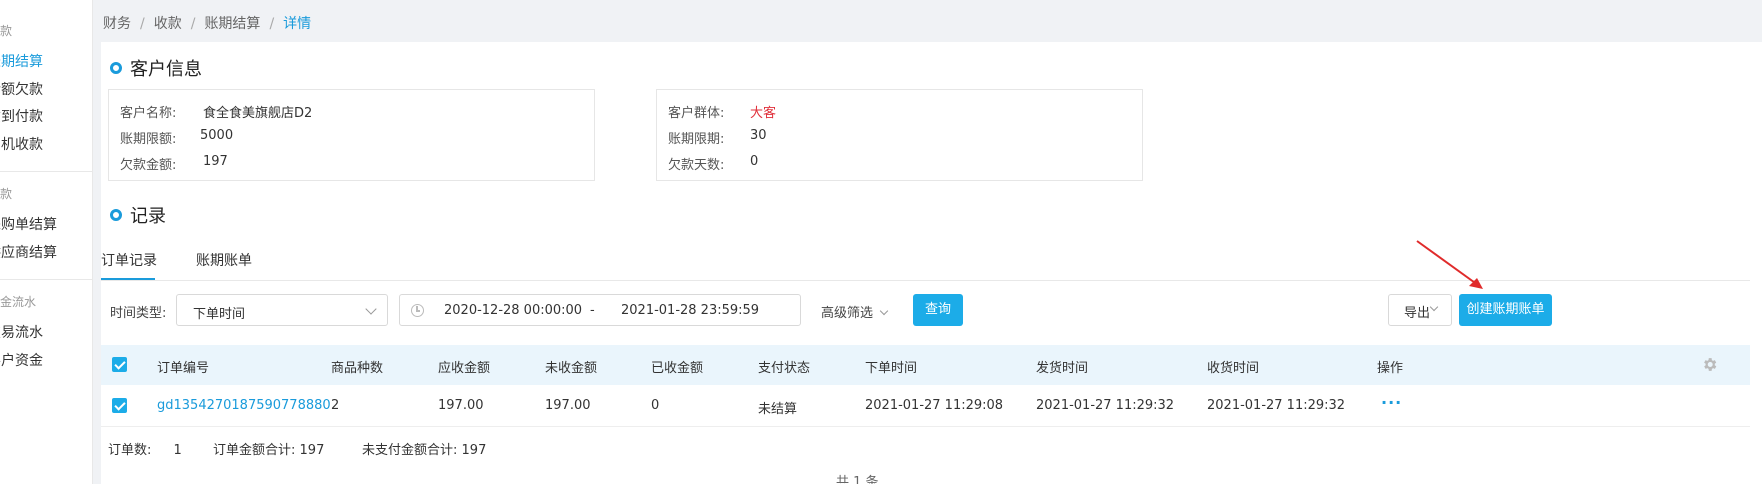 This screenshot has width=1762, height=484. What do you see at coordinates (899, 135) in the screenshot?
I see `customer-info-box-right: 客户群体: 大客 账期限期: 30 欠款天数: 0` at bounding box center [899, 135].